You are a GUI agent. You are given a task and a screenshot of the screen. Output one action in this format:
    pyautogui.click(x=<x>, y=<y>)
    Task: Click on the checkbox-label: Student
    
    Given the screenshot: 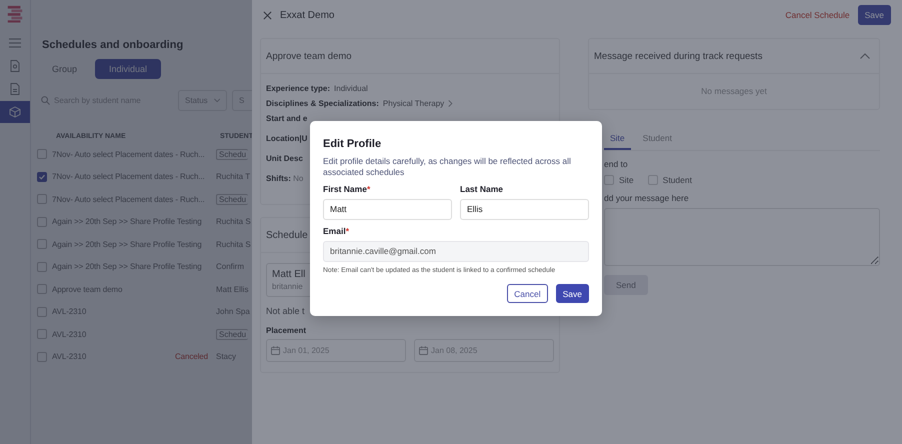 What is the action you would take?
    pyautogui.click(x=677, y=180)
    